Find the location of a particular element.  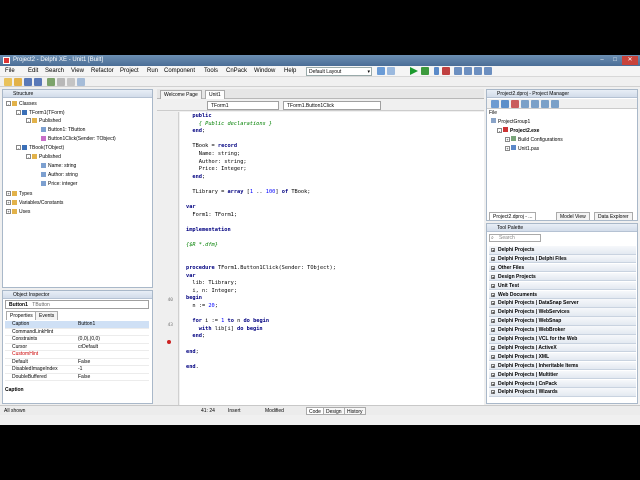

save-layout-icon is located at coordinates (381, 71).